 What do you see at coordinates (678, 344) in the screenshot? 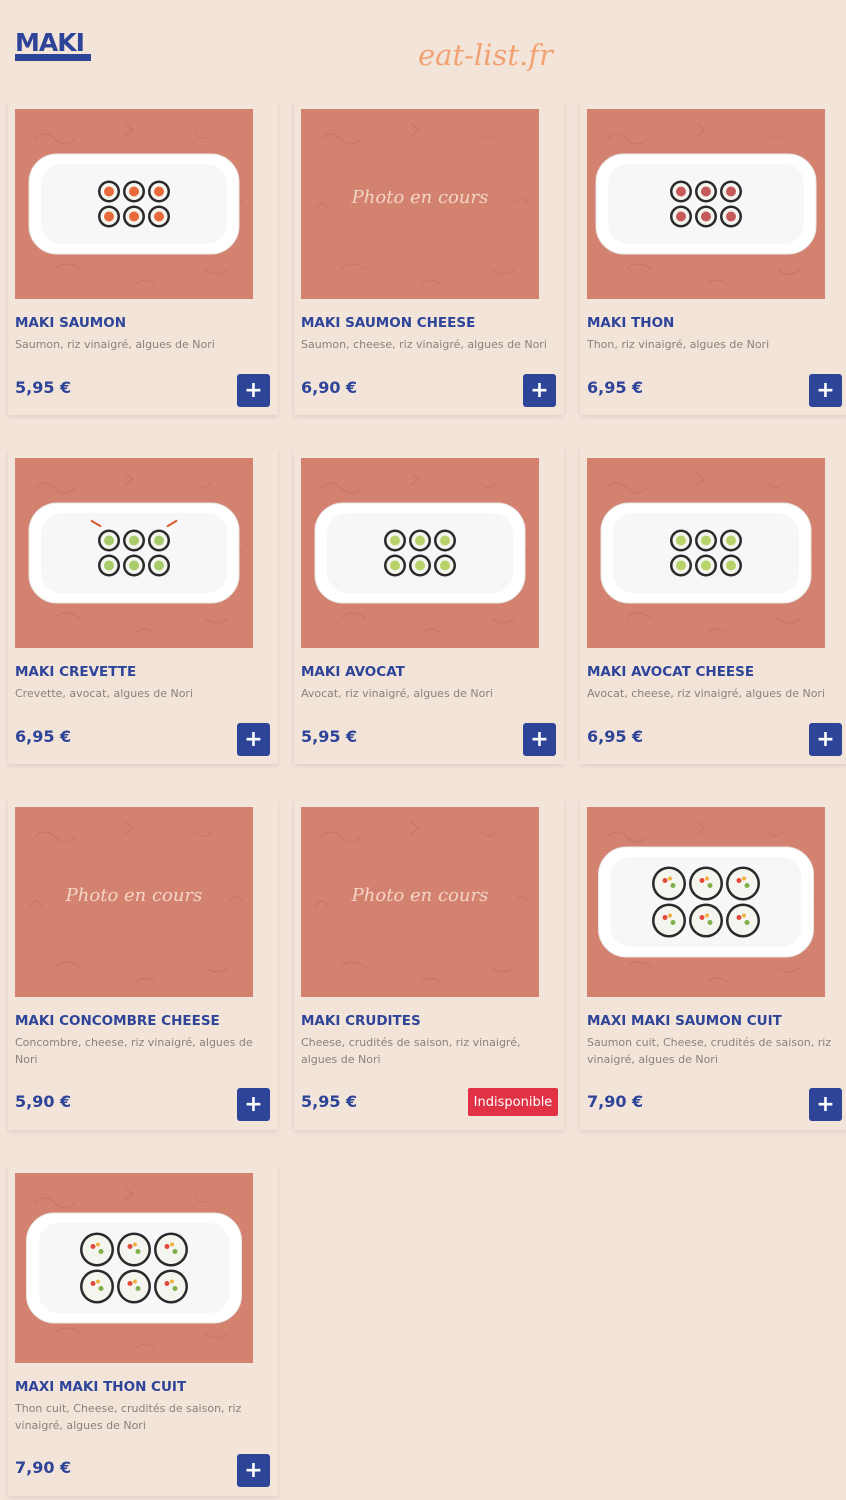
I see `product-description: Thon, riz vinaigré, algues de Nori` at bounding box center [678, 344].